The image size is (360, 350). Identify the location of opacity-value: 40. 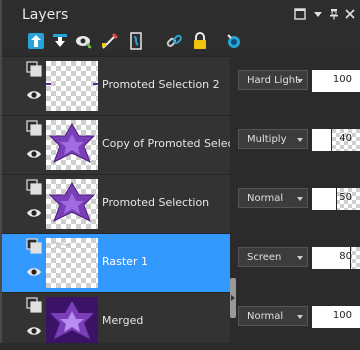
(345, 138).